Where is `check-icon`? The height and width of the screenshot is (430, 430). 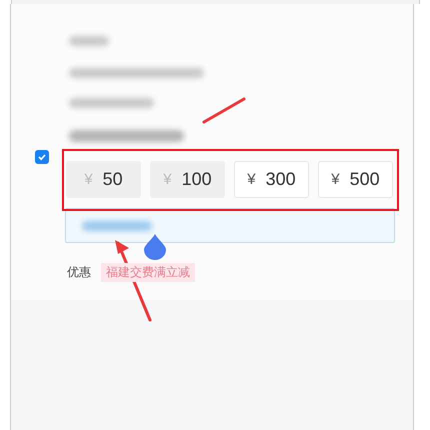 check-icon is located at coordinates (42, 157).